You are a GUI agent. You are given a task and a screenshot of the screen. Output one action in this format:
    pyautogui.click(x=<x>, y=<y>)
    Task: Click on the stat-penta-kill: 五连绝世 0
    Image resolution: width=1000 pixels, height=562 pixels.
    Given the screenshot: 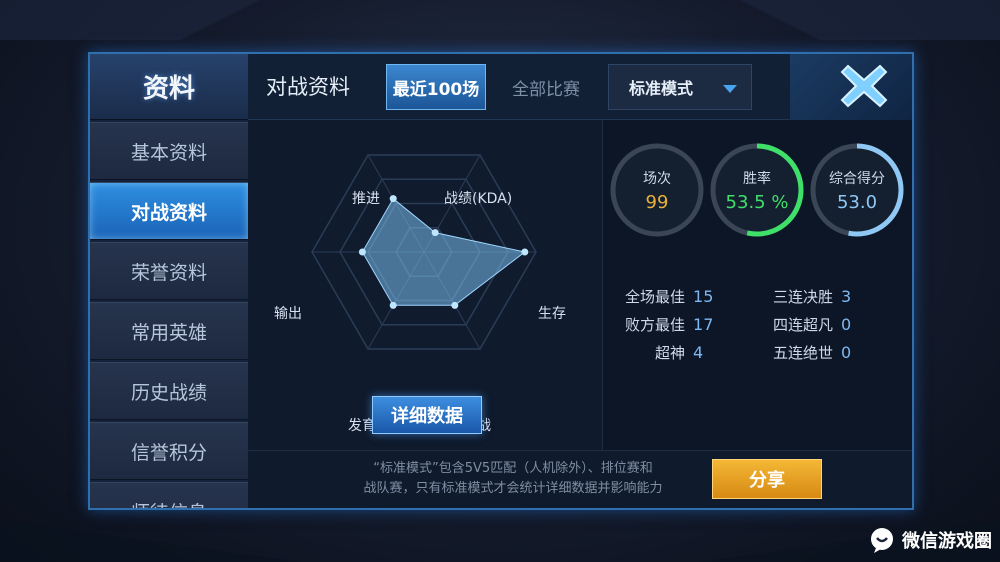 What is the action you would take?
    pyautogui.click(x=812, y=352)
    